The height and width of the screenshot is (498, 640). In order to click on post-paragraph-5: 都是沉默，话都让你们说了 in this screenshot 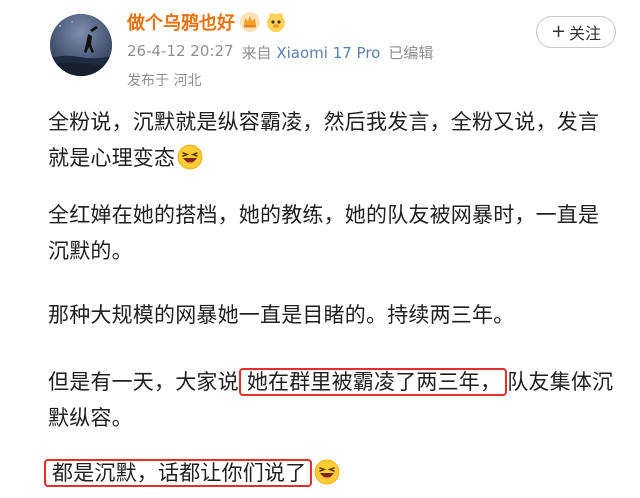, I will do `click(330, 473)`.